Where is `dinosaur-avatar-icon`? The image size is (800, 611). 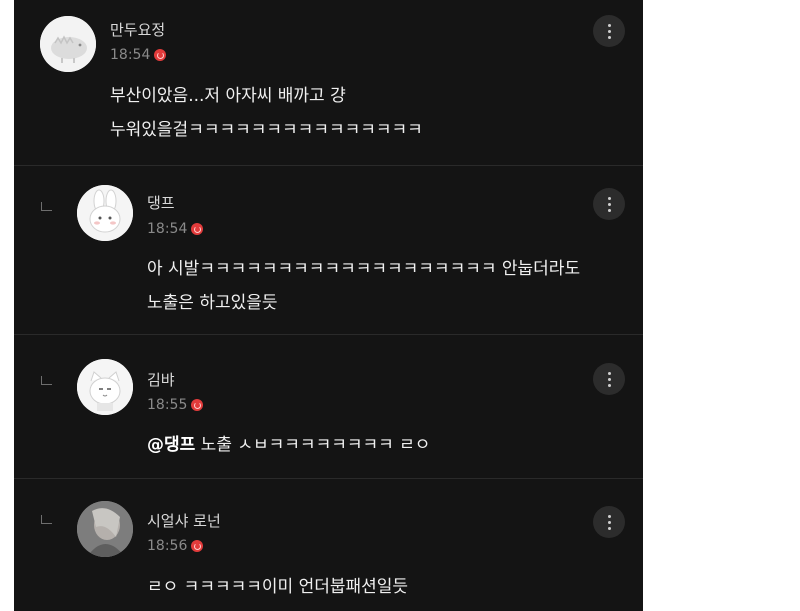
dinosaur-avatar-icon is located at coordinates (68, 44).